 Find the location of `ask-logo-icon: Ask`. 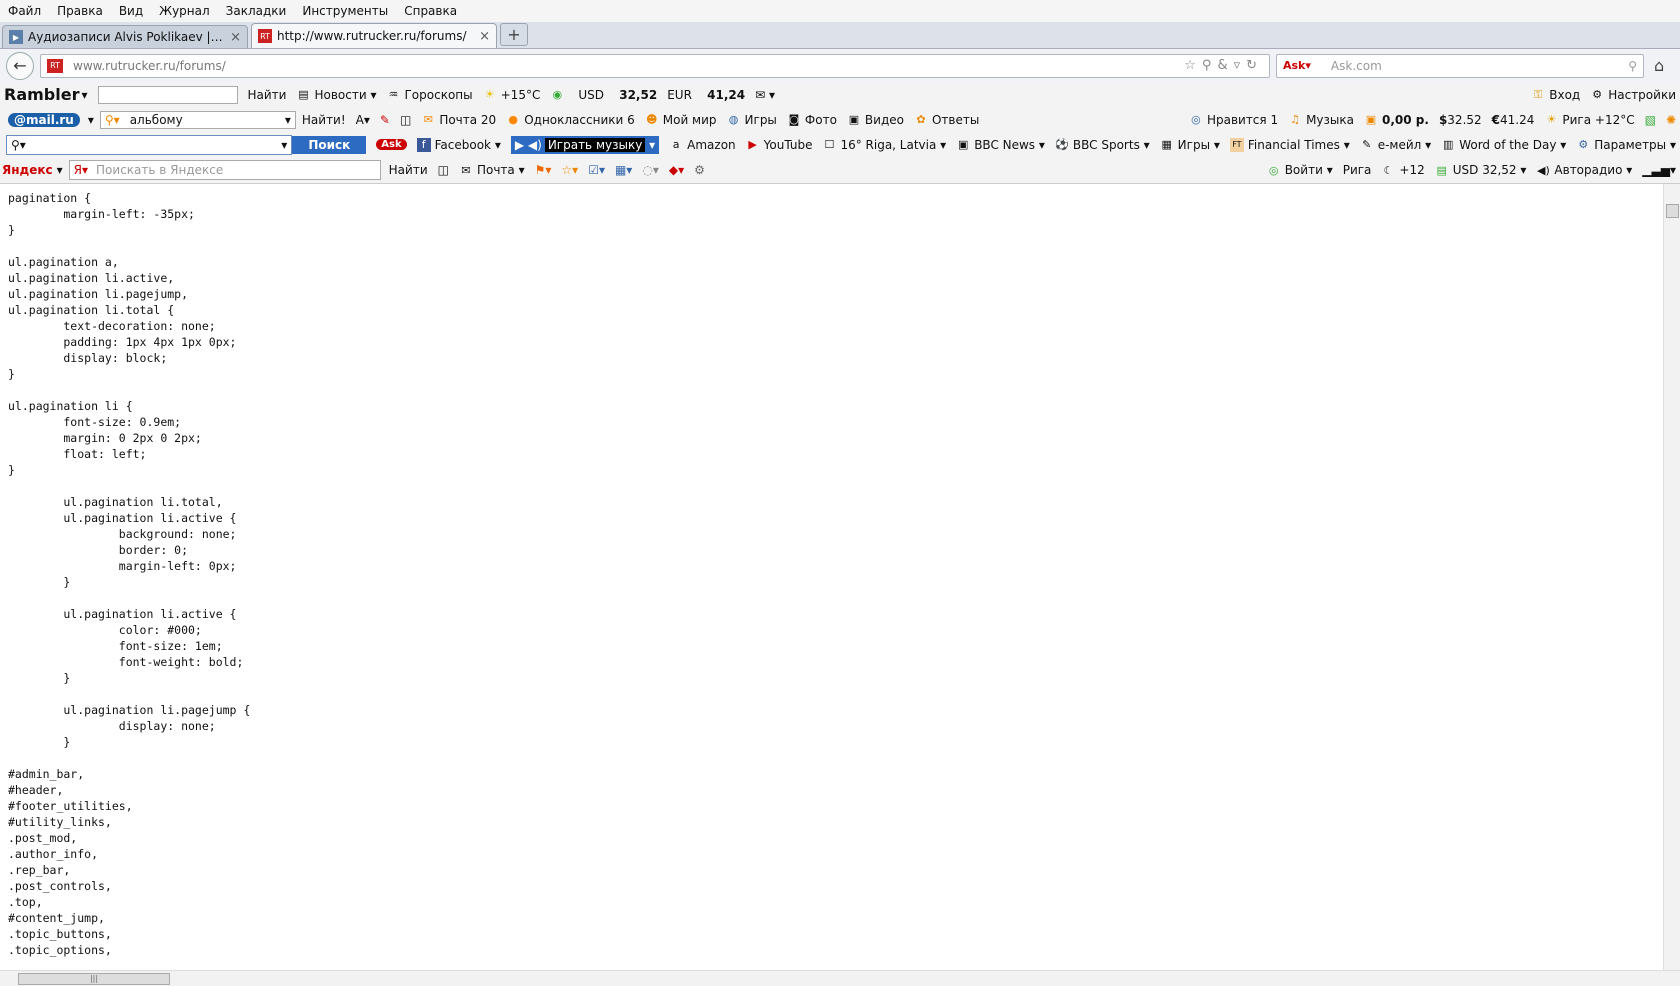

ask-logo-icon: Ask is located at coordinates (391, 144).